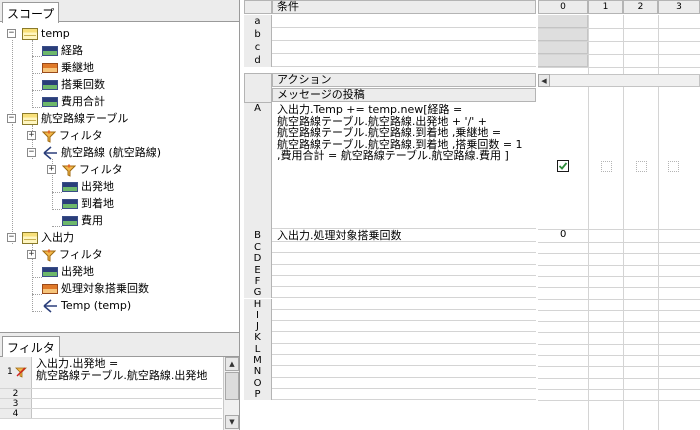 The image size is (700, 430). I want to click on filter-icon, so click(49, 255).